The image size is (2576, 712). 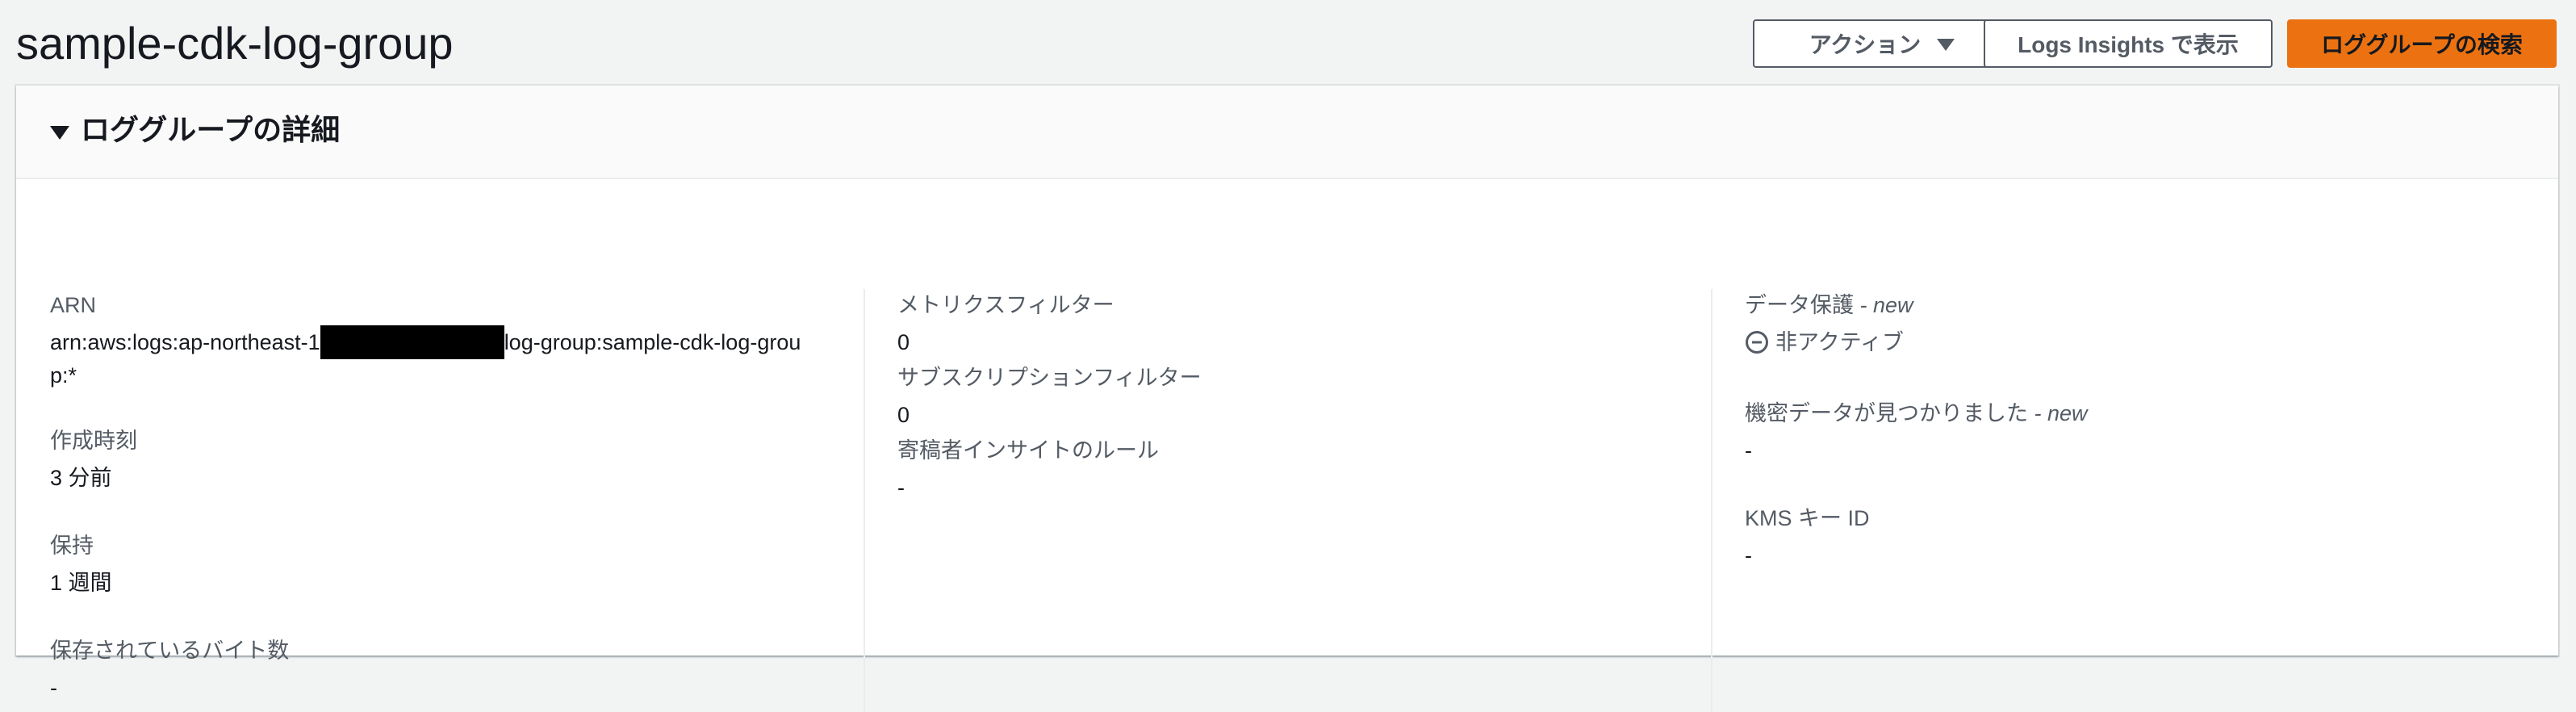 I want to click on retention-label: 保持, so click(x=72, y=546).